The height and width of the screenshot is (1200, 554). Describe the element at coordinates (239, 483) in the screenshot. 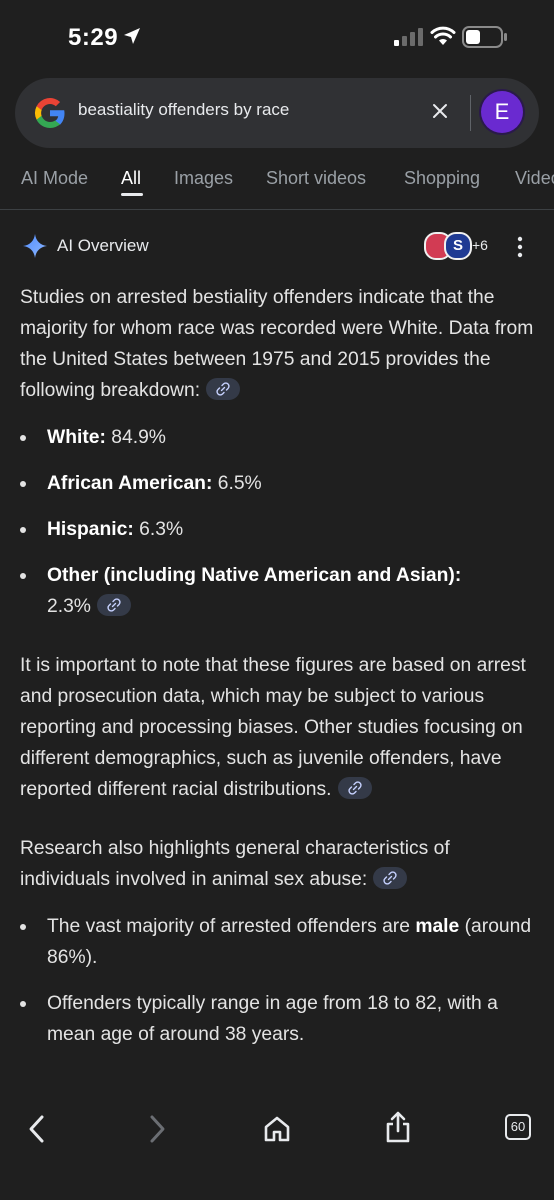

I see `breakdown-value: 6.5%` at that location.